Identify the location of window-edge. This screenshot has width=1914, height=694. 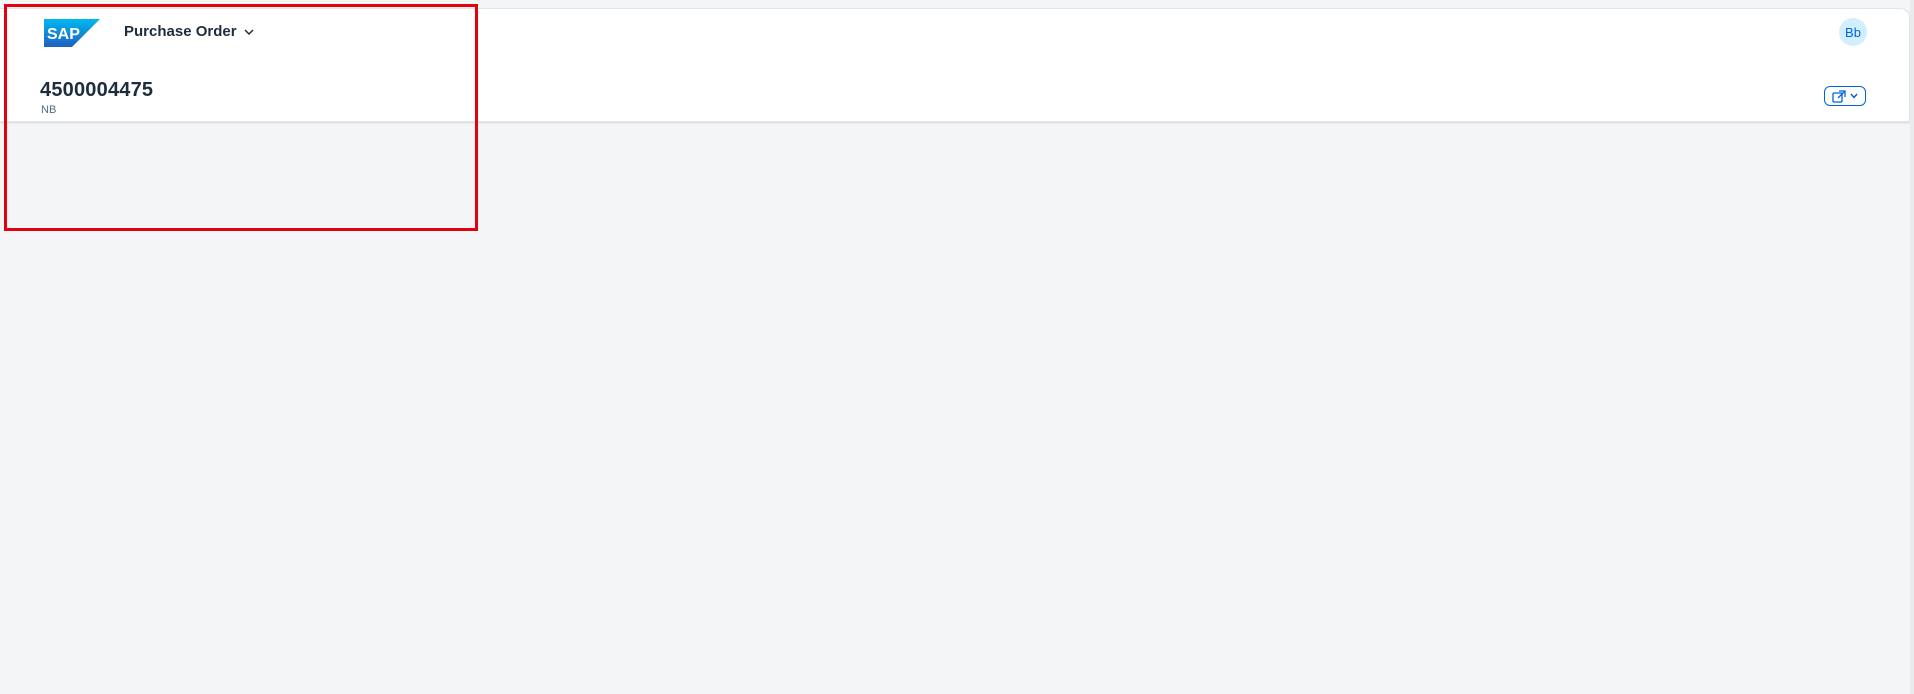
(1912, 347).